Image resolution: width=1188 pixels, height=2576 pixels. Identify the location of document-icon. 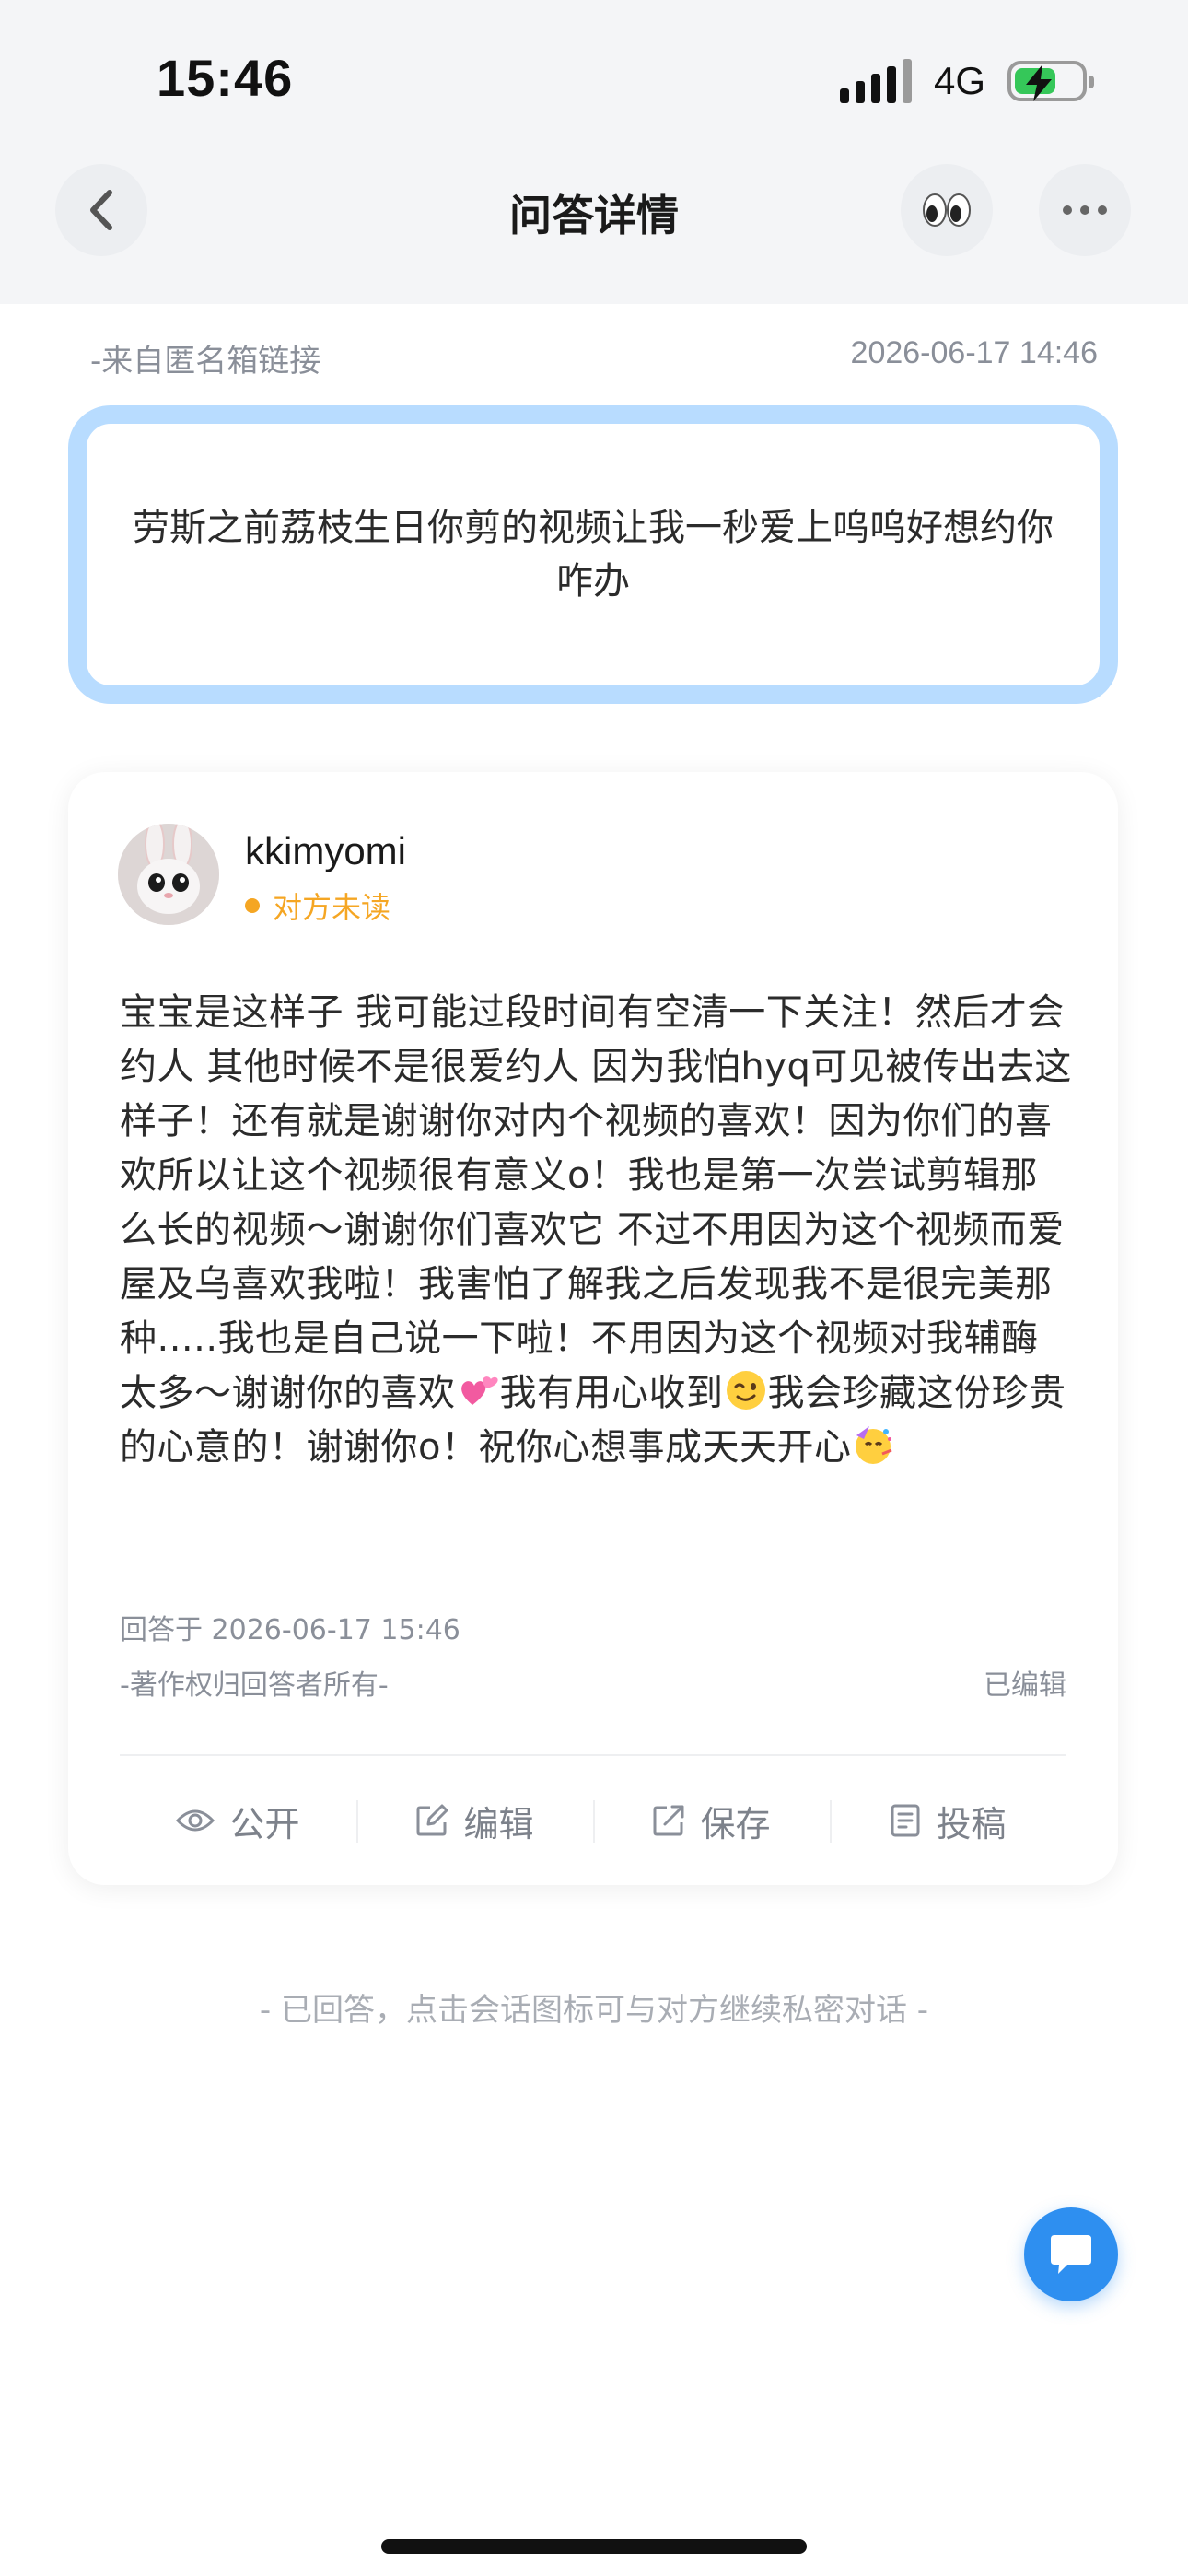
(905, 1820).